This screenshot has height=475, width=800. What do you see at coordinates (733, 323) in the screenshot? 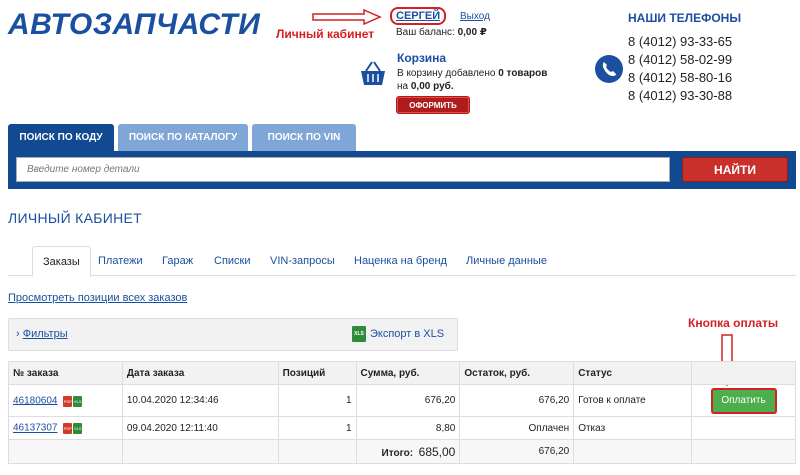
I see `annotation-pay: Кнопка оплаты` at bounding box center [733, 323].